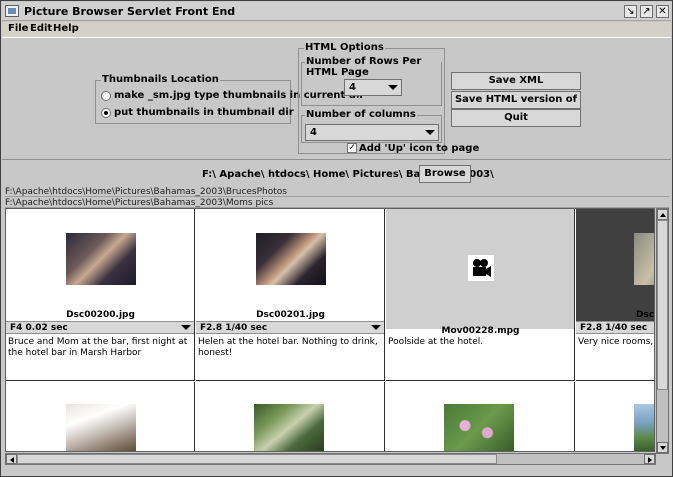 This screenshot has width=673, height=477. I want to click on quit-button: Quit, so click(516, 118).